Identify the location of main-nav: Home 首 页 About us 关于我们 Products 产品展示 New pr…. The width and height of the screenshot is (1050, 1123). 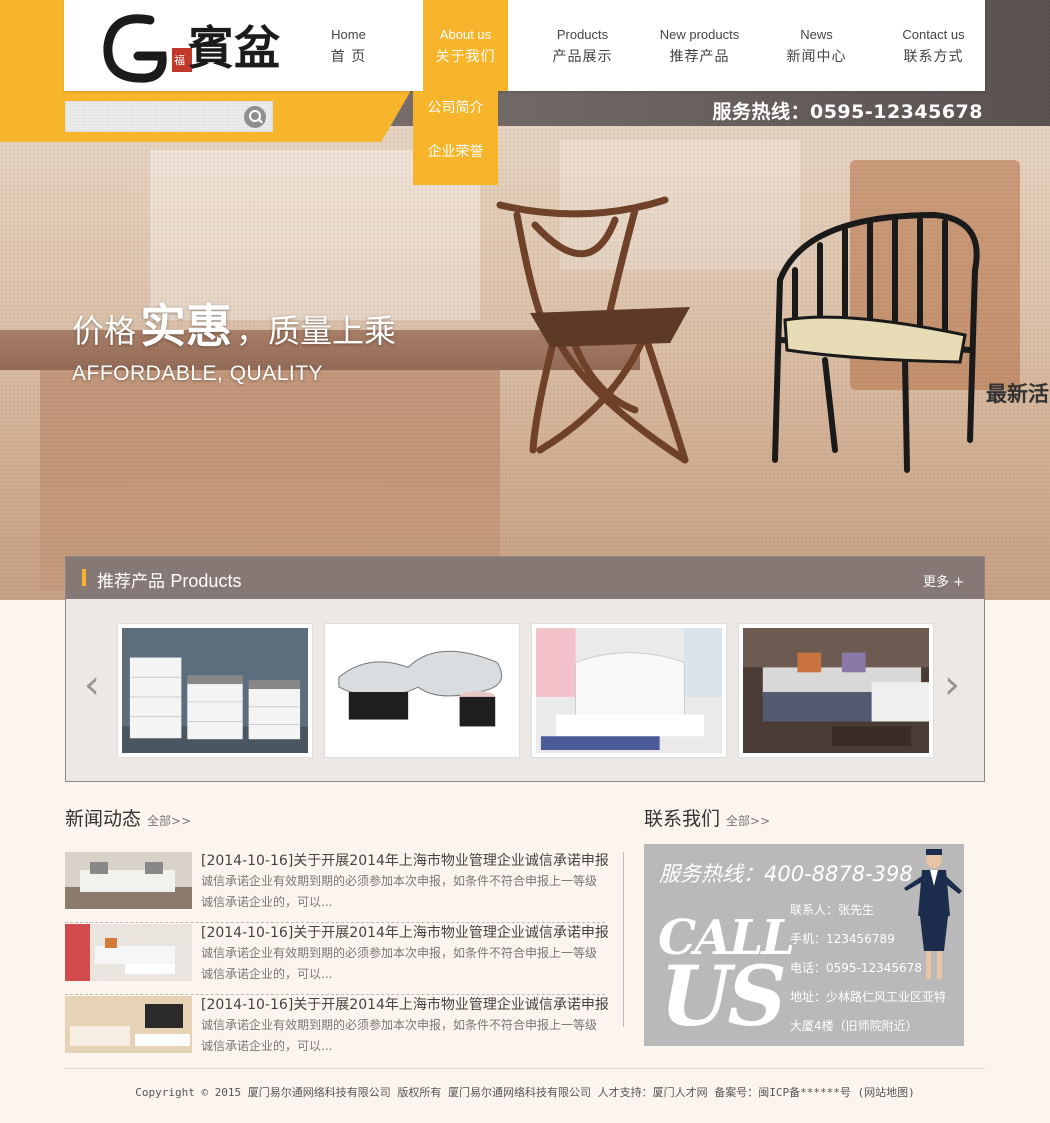
(641, 45).